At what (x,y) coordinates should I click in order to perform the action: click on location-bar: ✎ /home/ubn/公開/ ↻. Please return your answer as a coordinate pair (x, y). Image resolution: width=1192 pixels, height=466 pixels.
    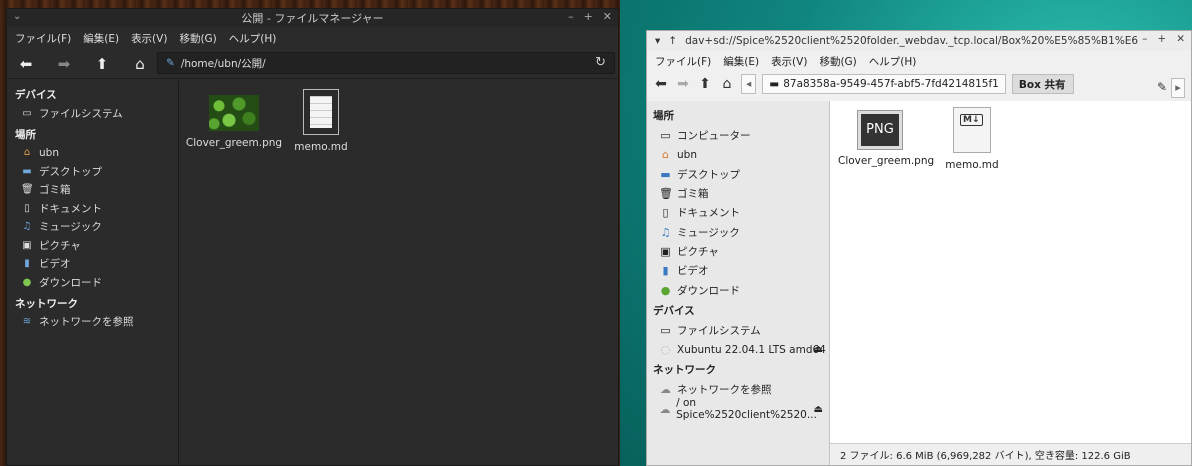
    Looking at the image, I should click on (386, 63).